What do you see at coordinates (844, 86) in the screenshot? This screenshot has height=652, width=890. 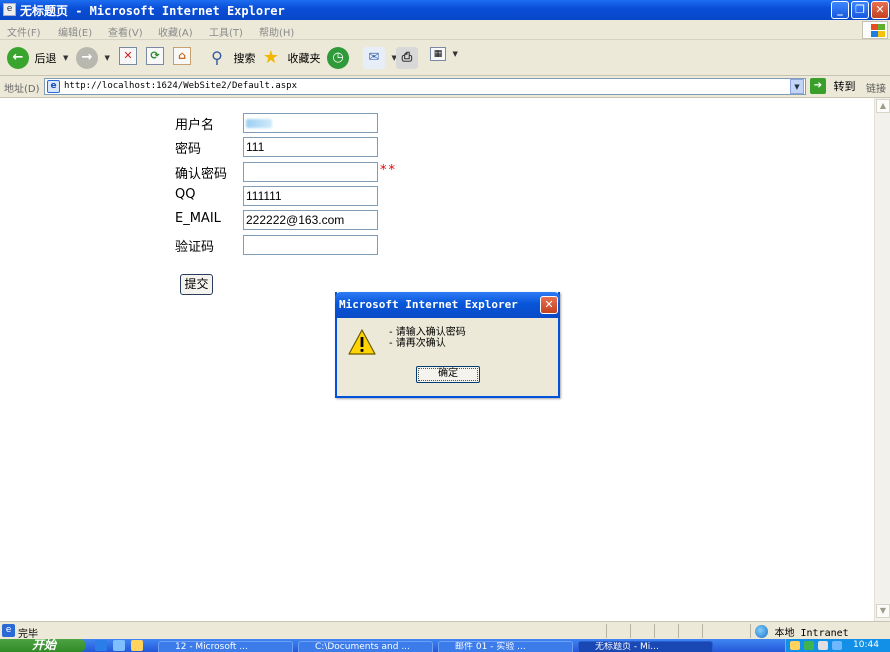 I see `go-label: 转到` at bounding box center [844, 86].